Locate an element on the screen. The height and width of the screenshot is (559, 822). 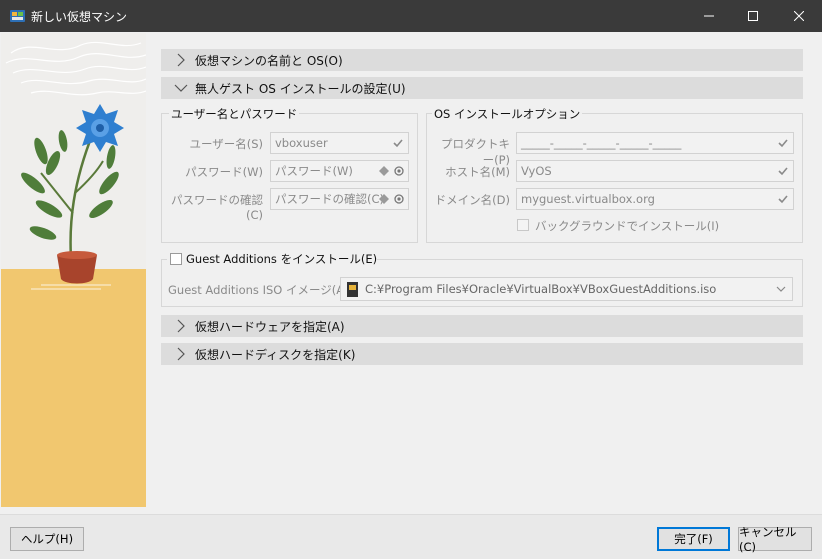
section-hardware-label: 仮想ハードウェアを指定(A) is located at coordinates (270, 326).